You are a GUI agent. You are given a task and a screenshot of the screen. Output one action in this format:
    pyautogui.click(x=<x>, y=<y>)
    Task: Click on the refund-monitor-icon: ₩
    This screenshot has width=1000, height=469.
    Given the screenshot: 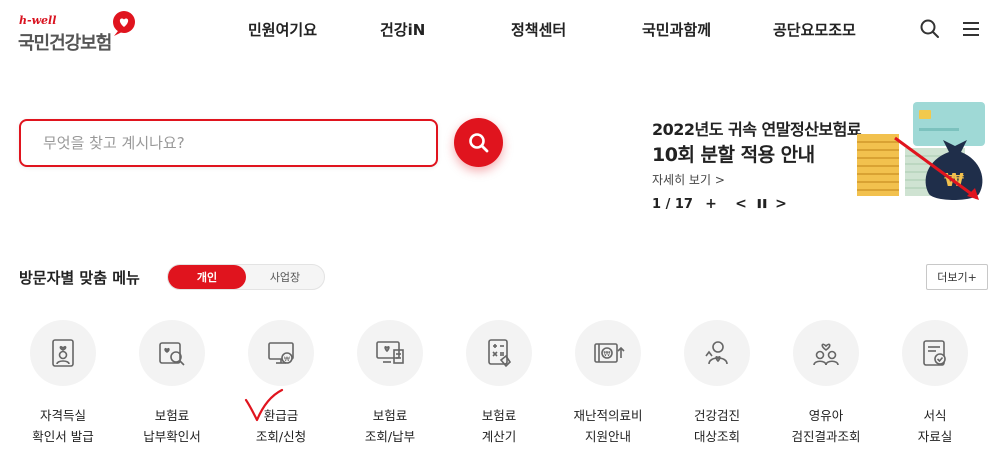 What is the action you would take?
    pyautogui.click(x=281, y=353)
    